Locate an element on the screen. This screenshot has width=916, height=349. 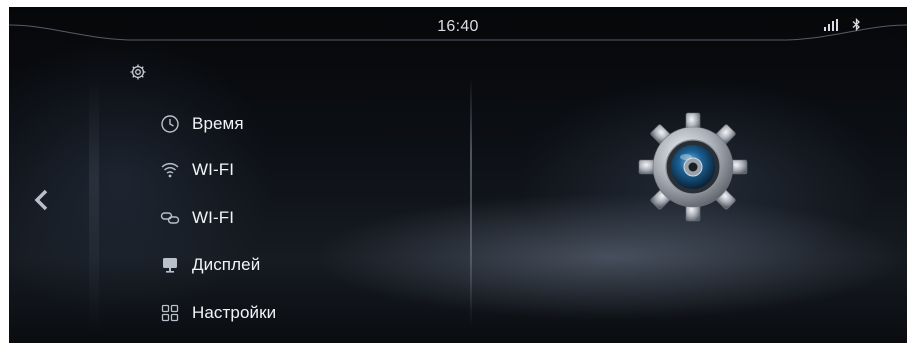
clock-icon is located at coordinates (170, 124).